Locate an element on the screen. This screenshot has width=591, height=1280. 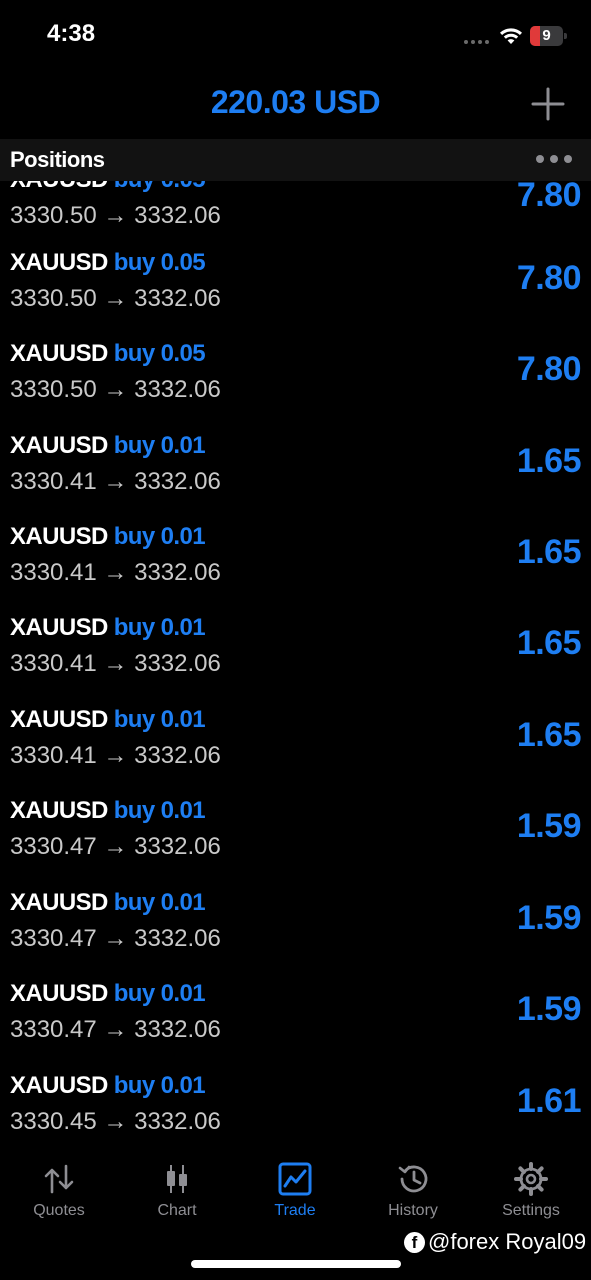
positions-section-header: Positions is located at coordinates (295, 160).